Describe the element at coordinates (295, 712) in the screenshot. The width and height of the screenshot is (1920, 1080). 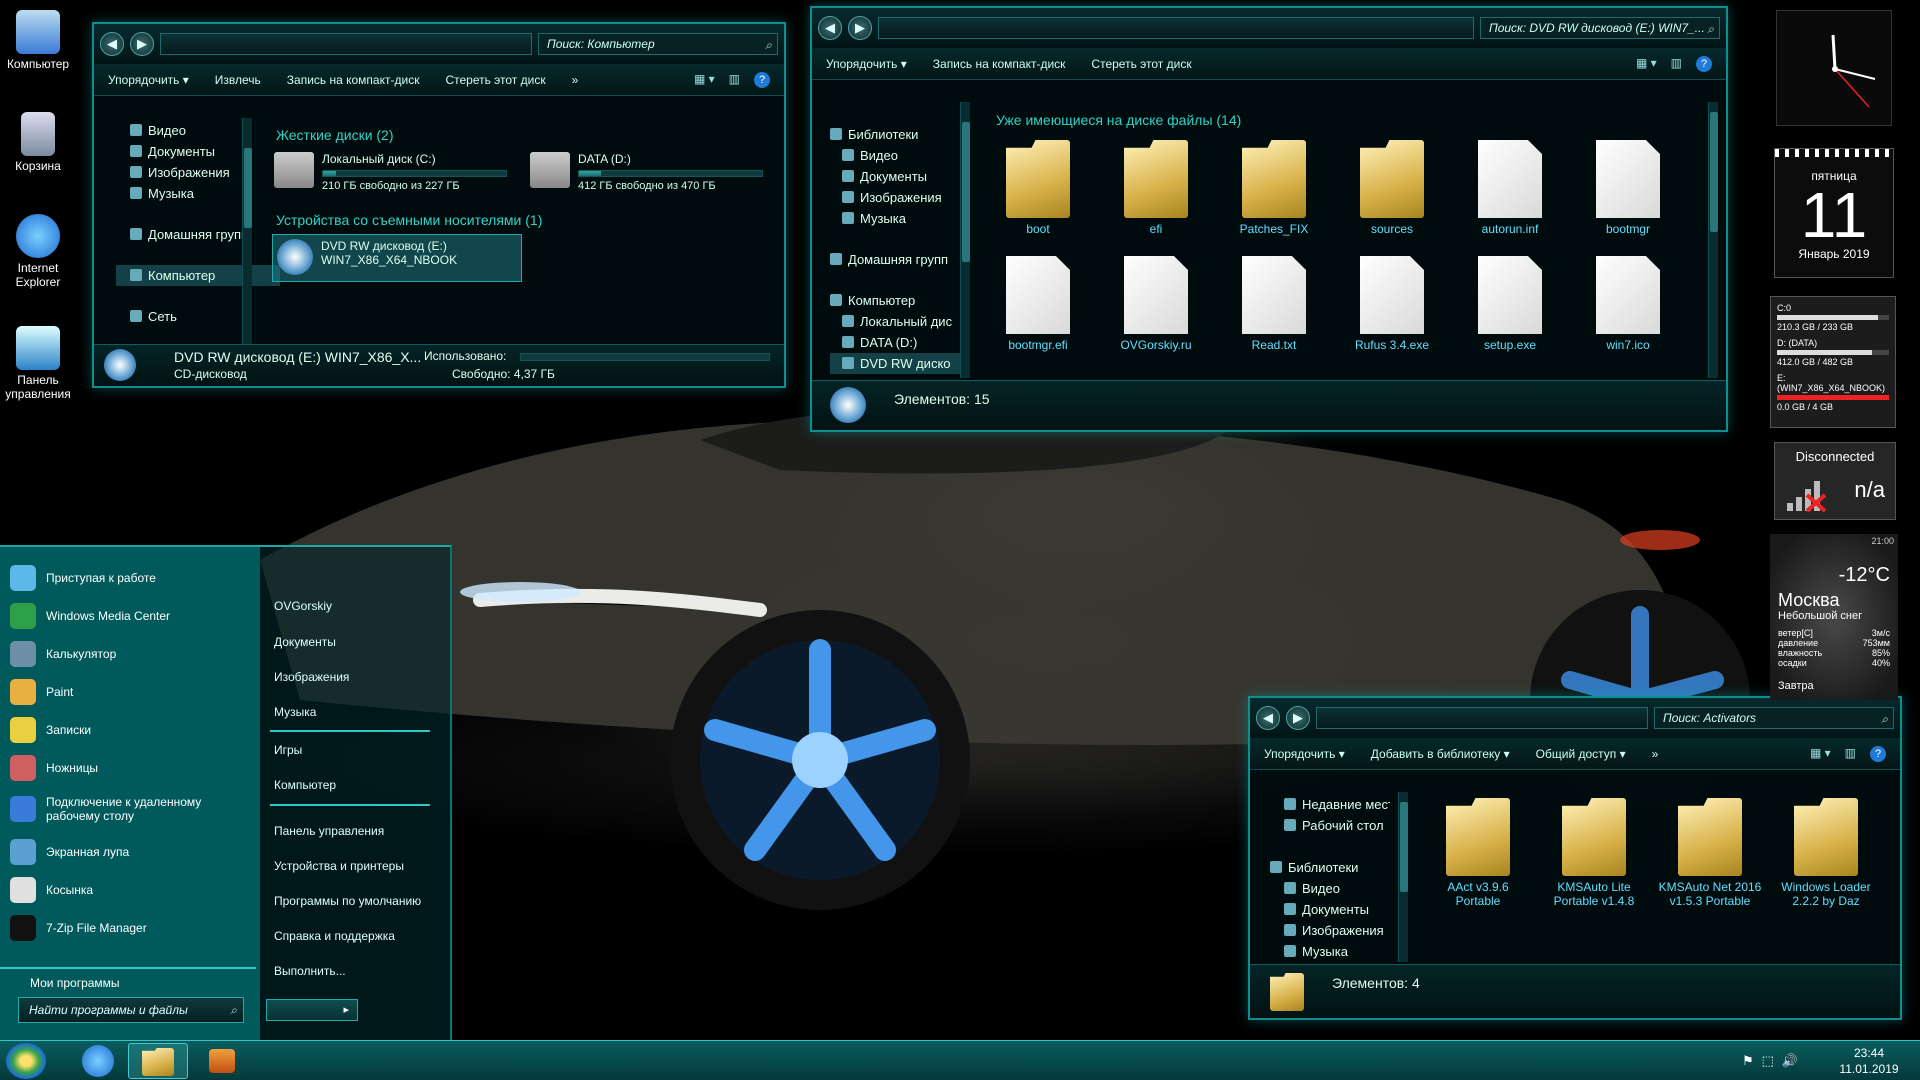
I see `start-menu-place: Музыка` at that location.